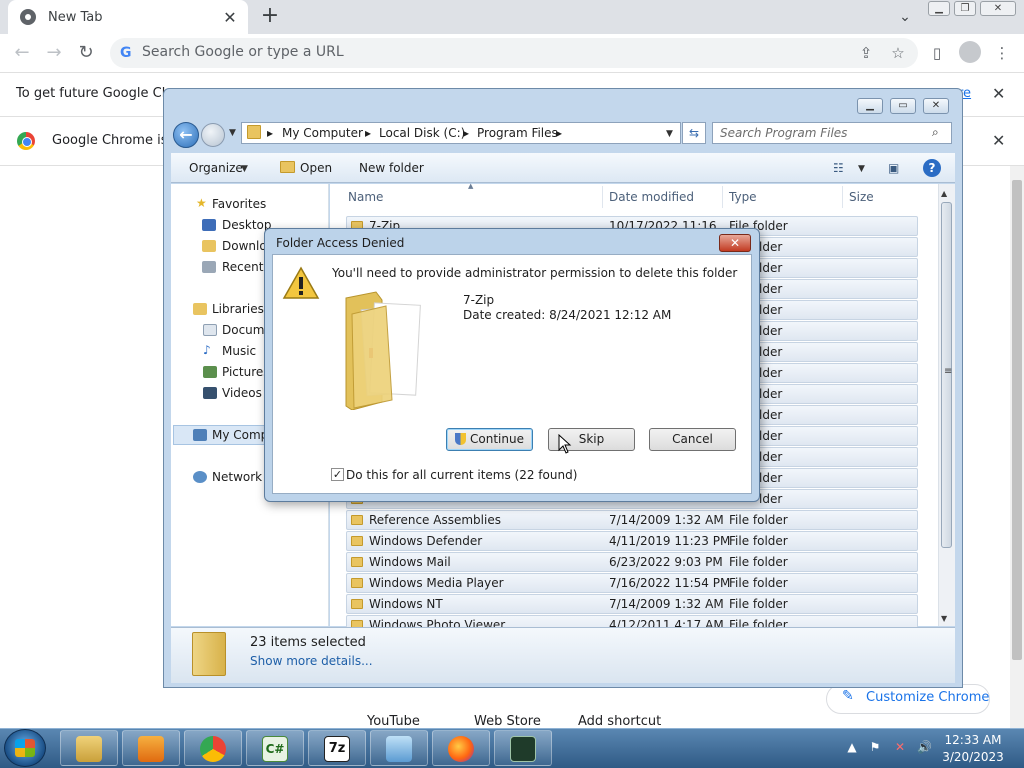  Describe the element at coordinates (970, 52) in the screenshot. I see `profile-avatar` at that location.